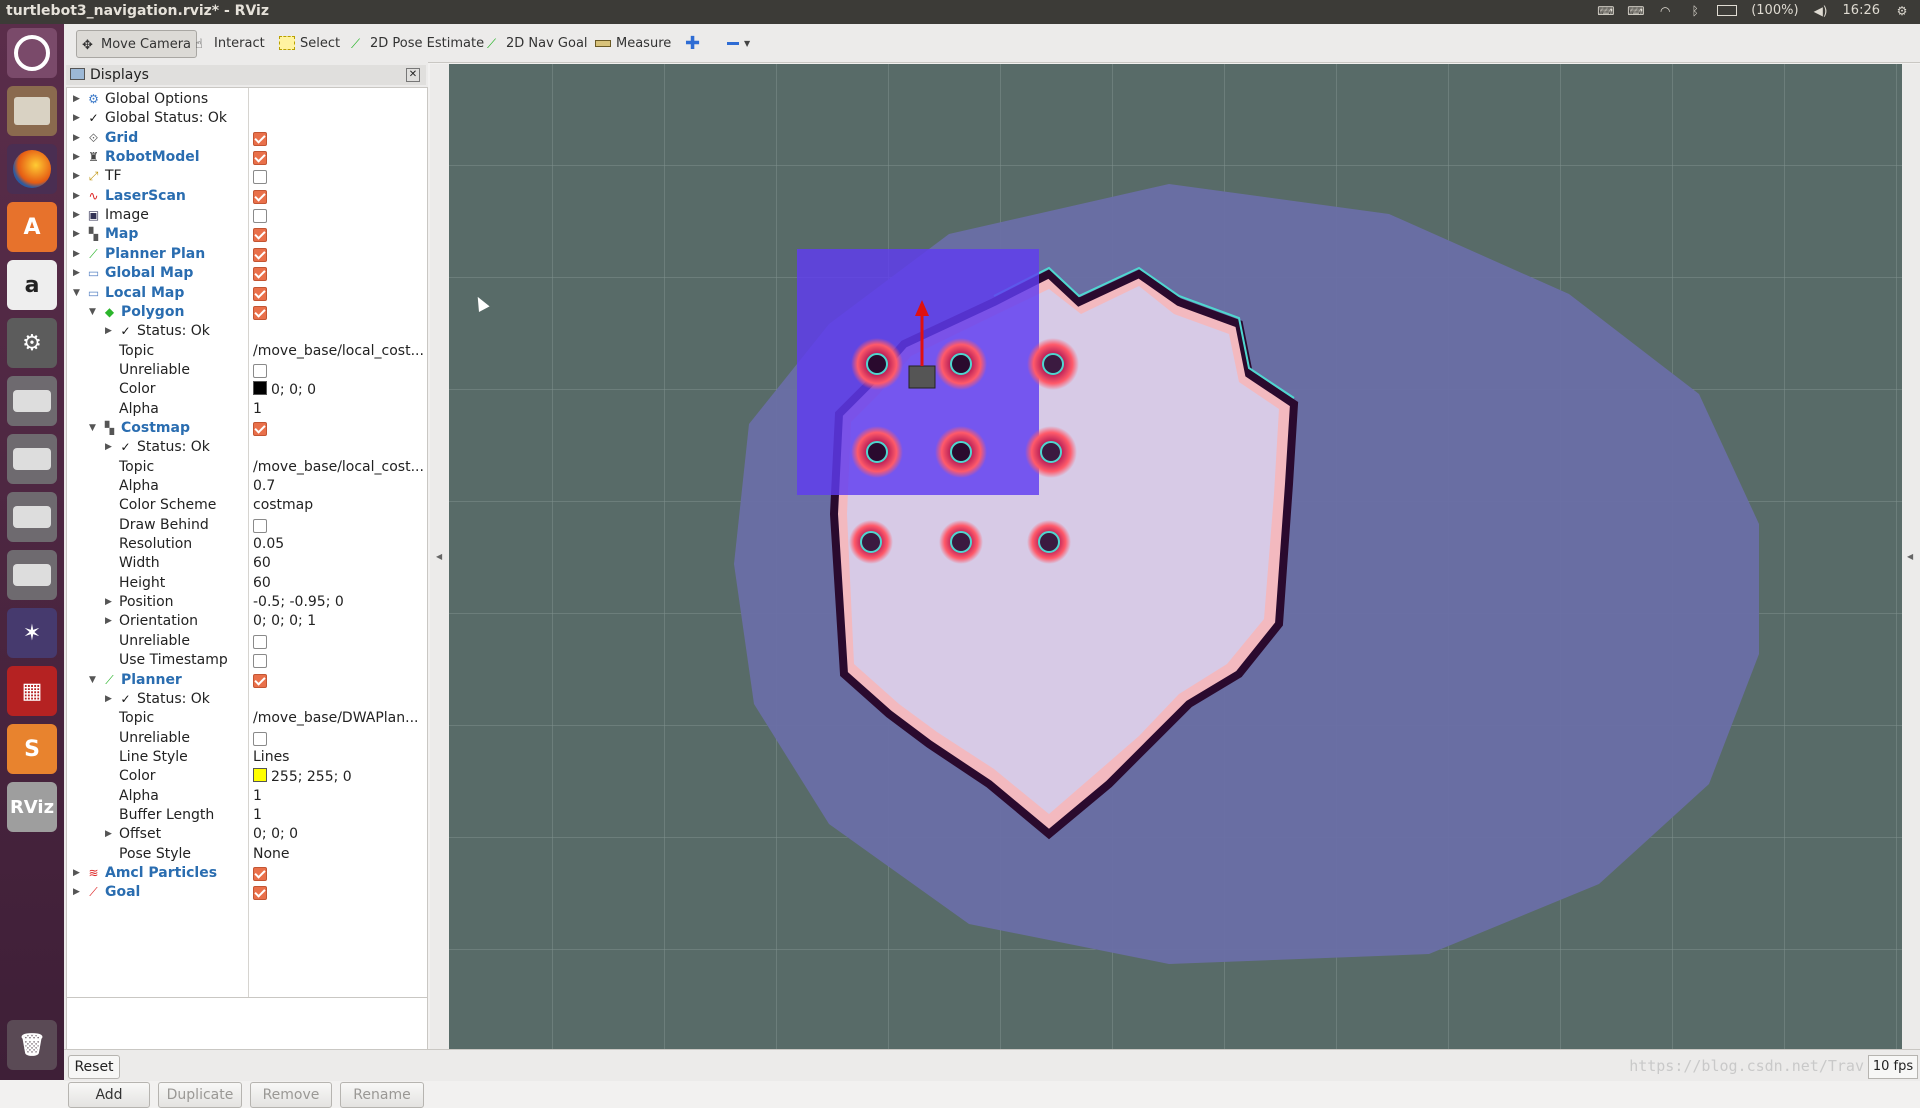 The height and width of the screenshot is (1108, 1920). Describe the element at coordinates (32, 1045) in the screenshot. I see `trash-icon: 🗑` at that location.